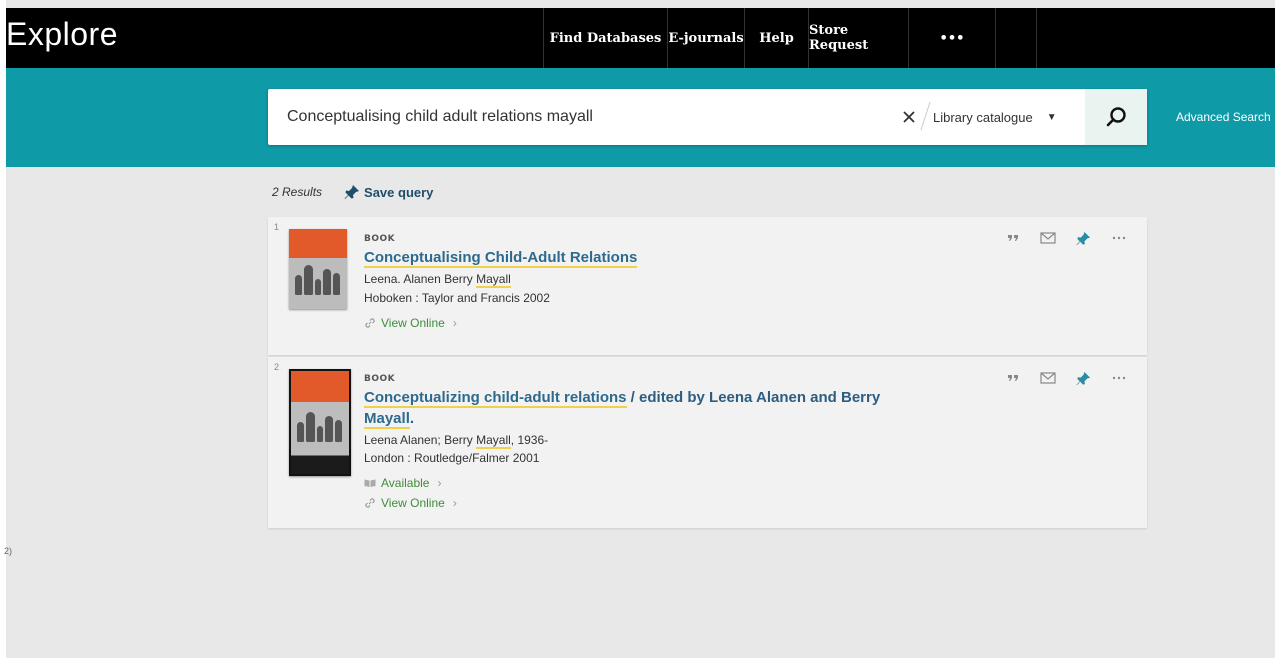  I want to click on search-bar-area: Library catalogue ▼ Advanced Search, so click(640, 117).